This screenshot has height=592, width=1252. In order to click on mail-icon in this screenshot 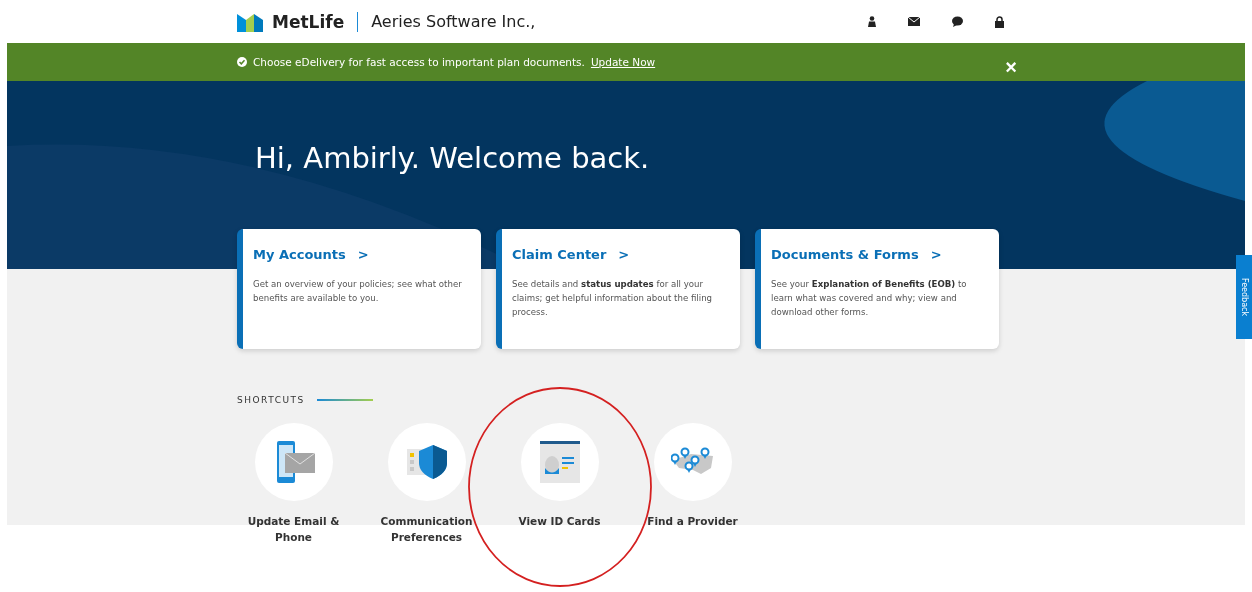, I will do `click(914, 21)`.